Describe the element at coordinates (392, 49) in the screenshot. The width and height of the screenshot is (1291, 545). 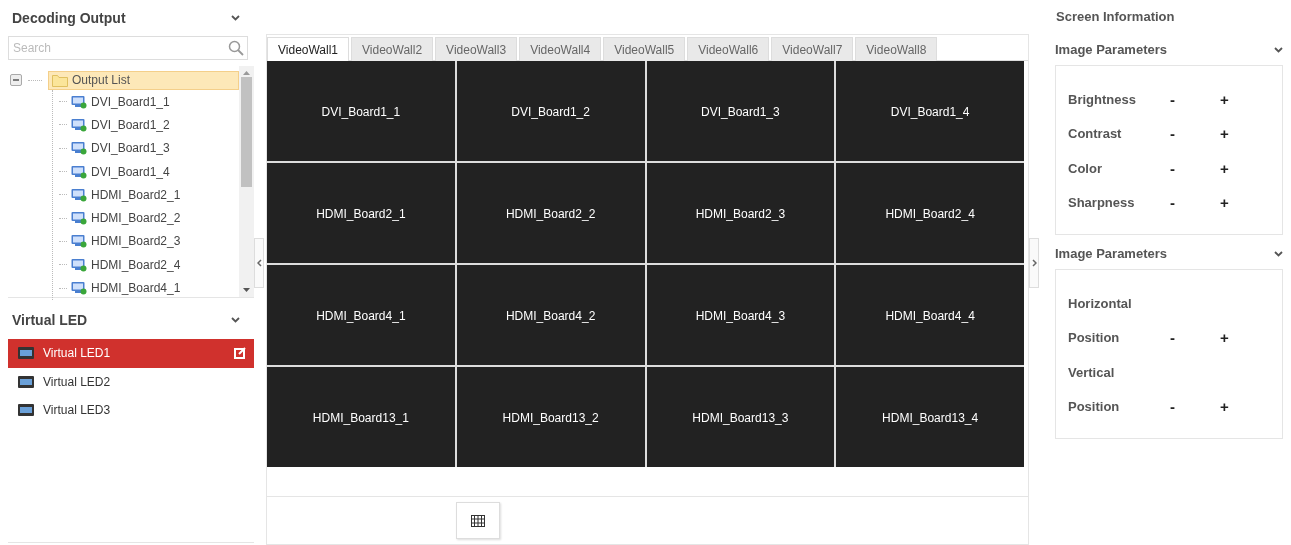
I see `wall-tab: VideoWall2` at that location.